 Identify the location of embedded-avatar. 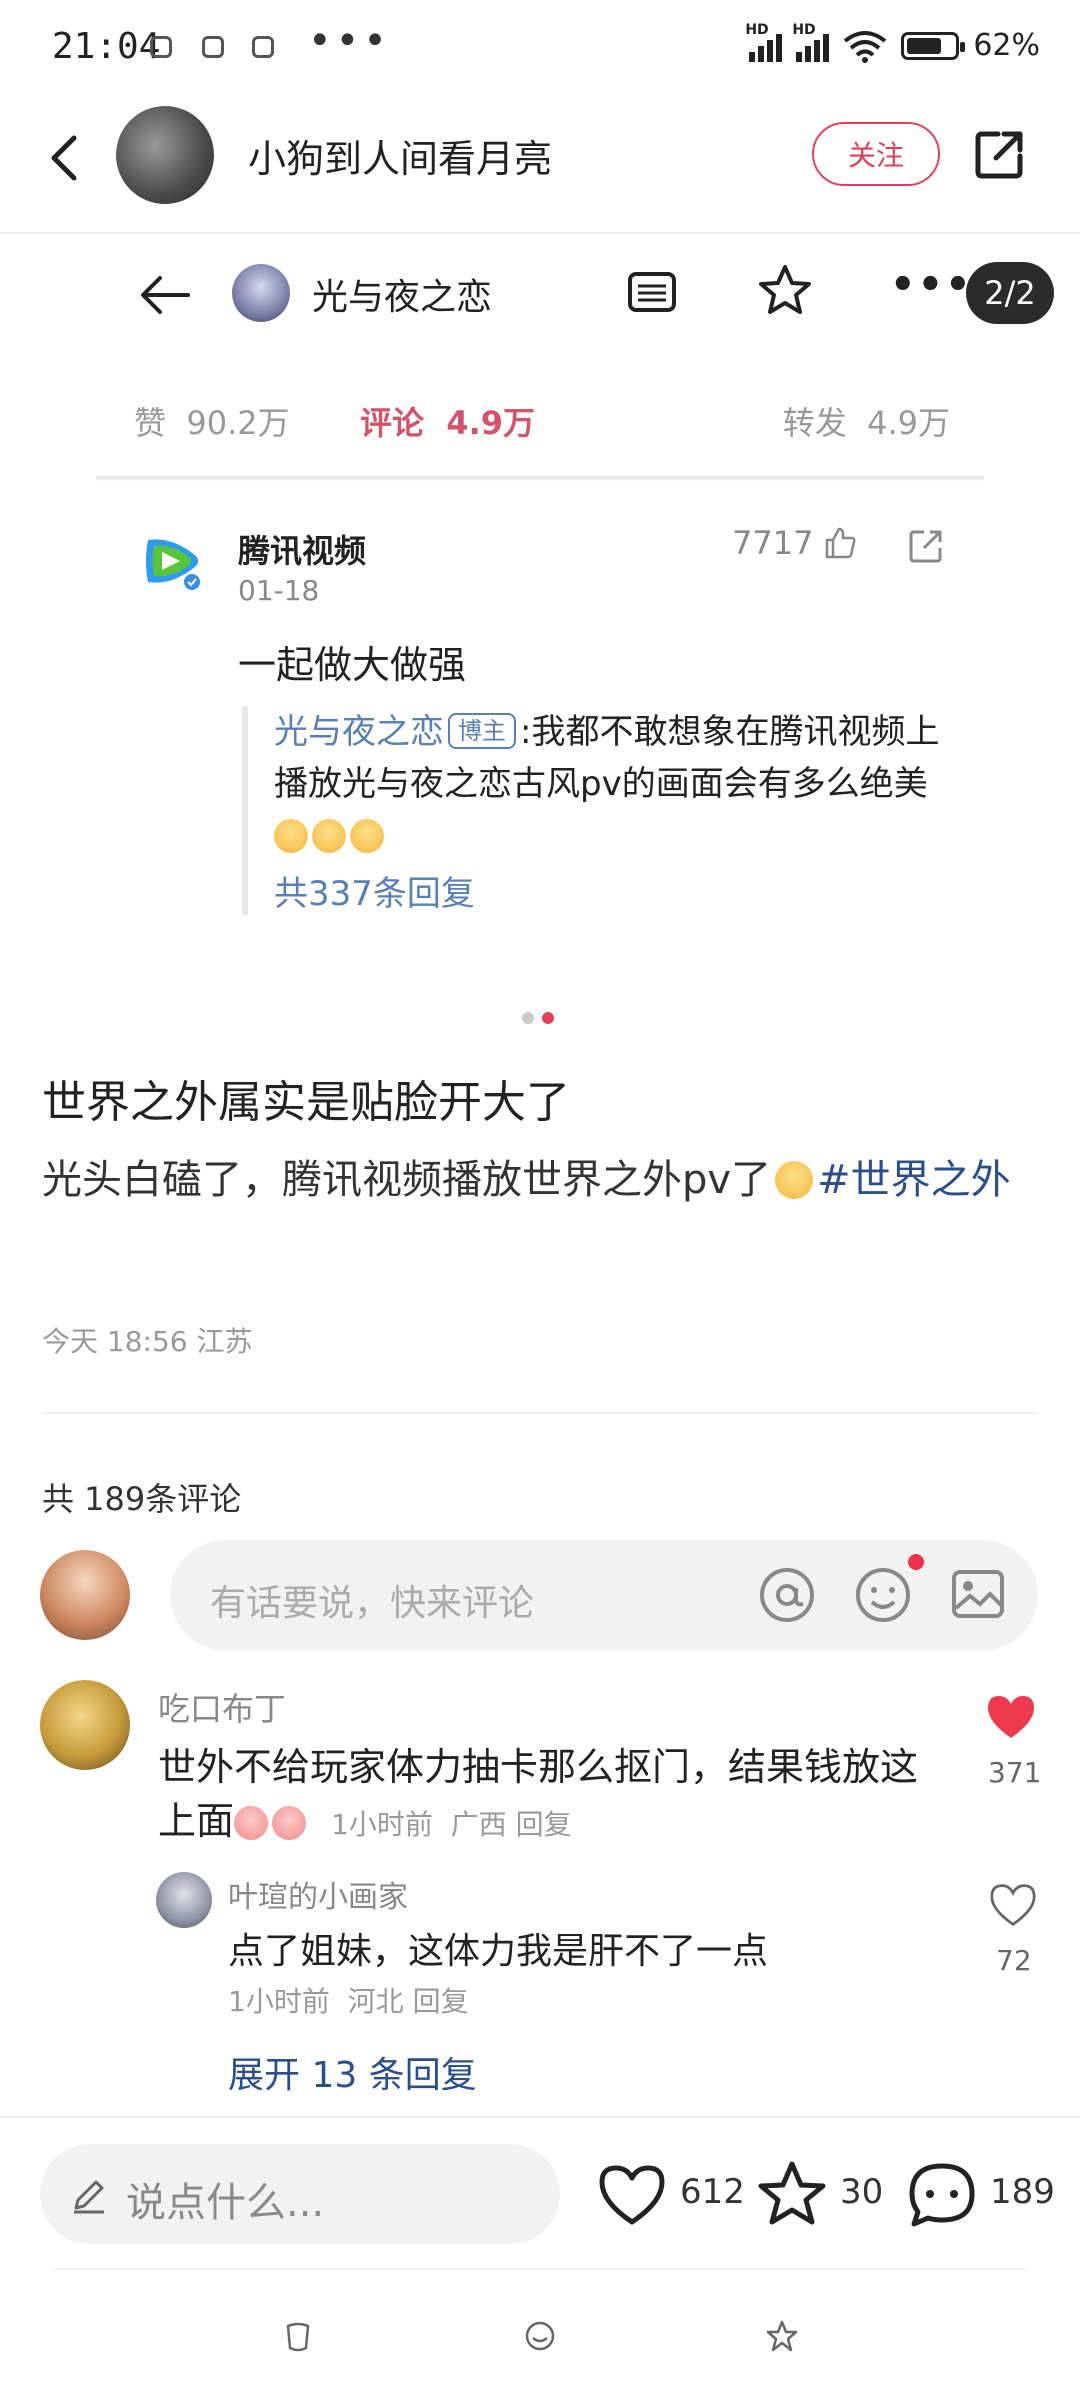
(261, 293).